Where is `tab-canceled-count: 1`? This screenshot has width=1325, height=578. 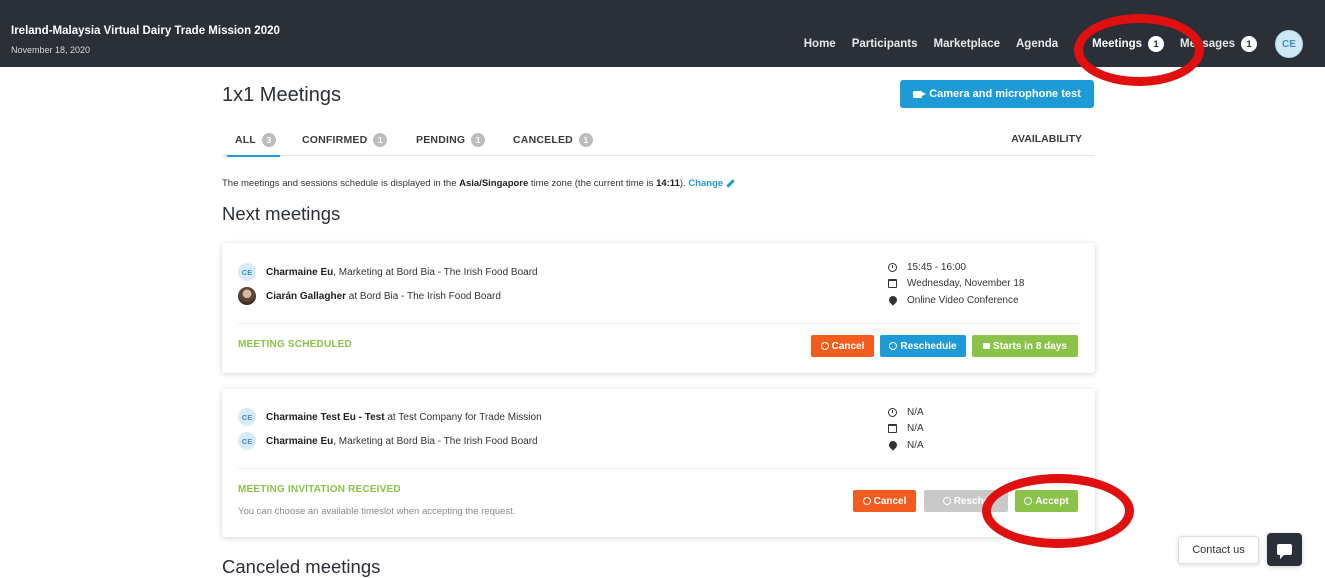
tab-canceled-count: 1 is located at coordinates (585, 140).